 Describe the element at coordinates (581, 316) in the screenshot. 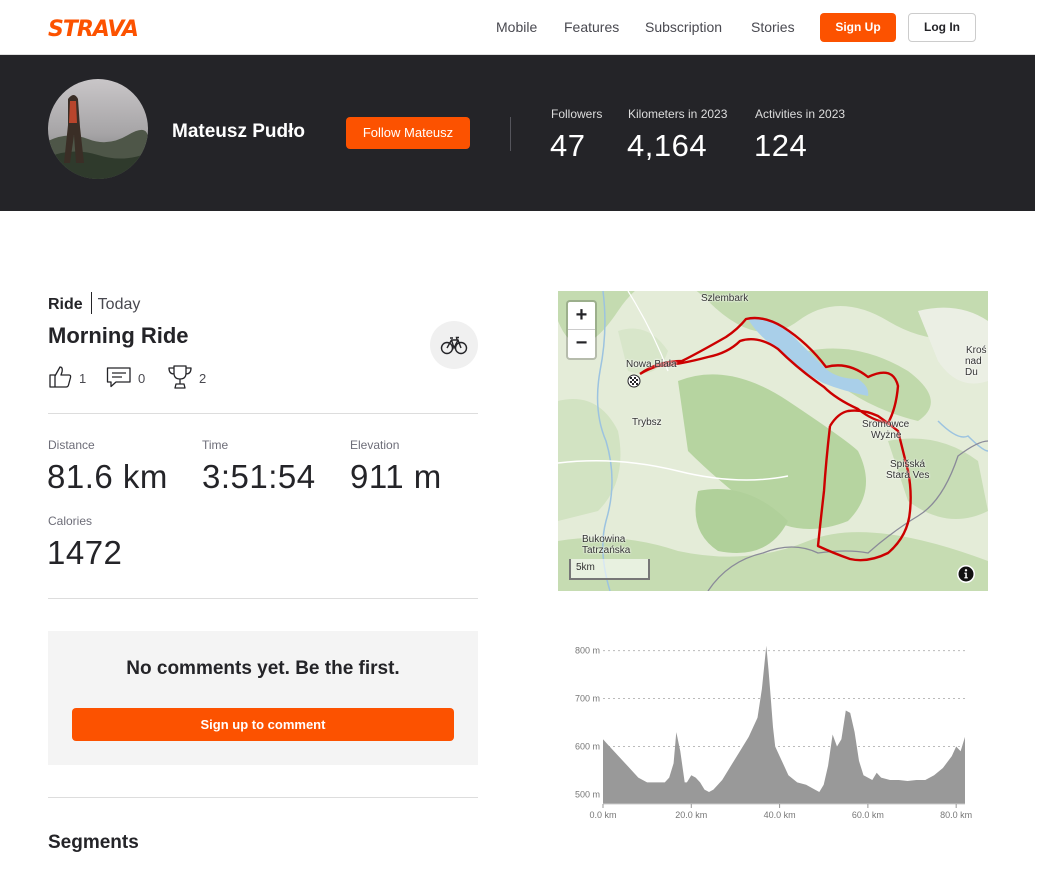

I see `zoom-in-button: +` at that location.